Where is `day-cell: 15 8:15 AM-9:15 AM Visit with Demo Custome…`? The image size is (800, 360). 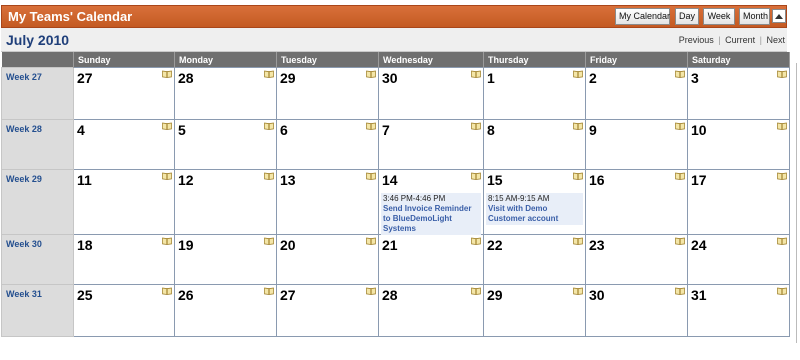 day-cell: 15 8:15 AM-9:15 AM Visit with Demo Custome… is located at coordinates (534, 202).